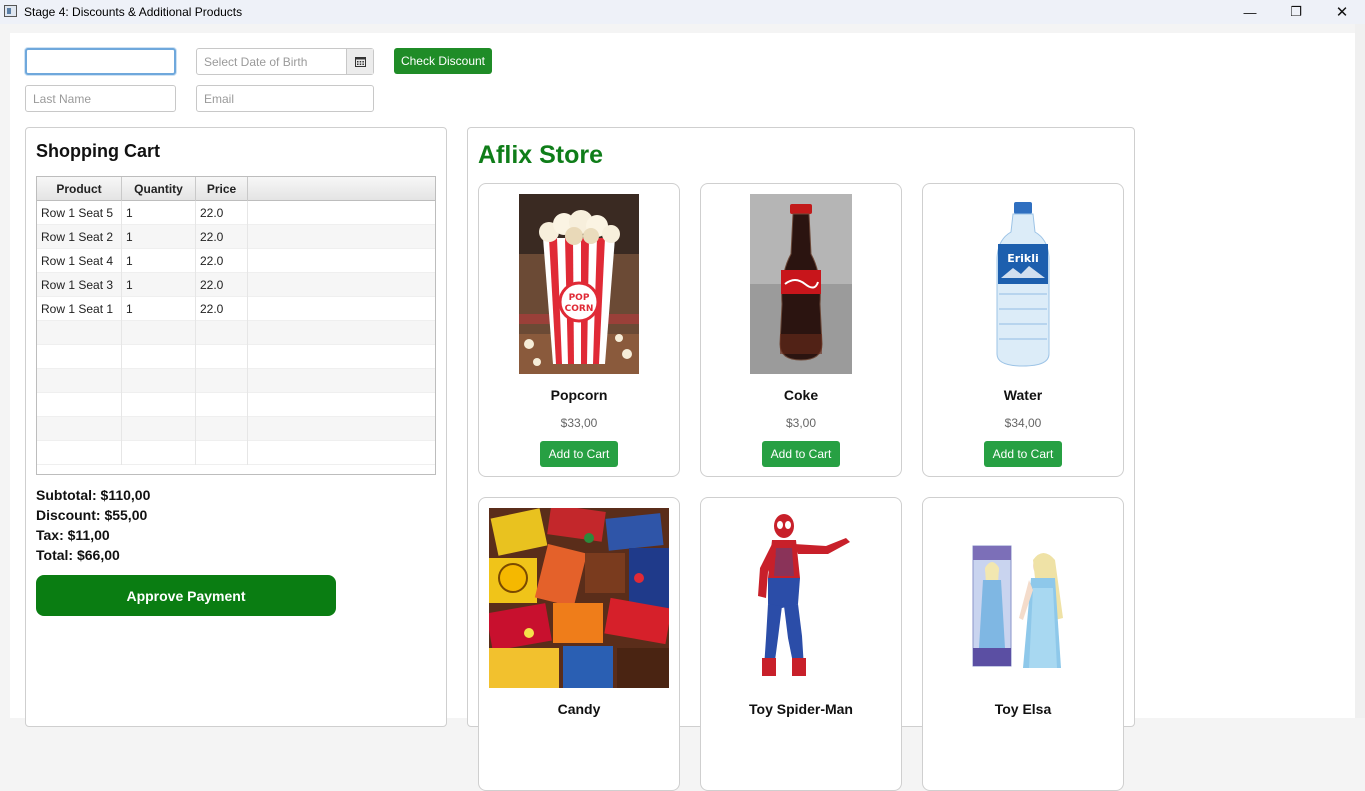 The image size is (1365, 791). What do you see at coordinates (1023, 709) in the screenshot?
I see `product-name: Toy Elsa` at bounding box center [1023, 709].